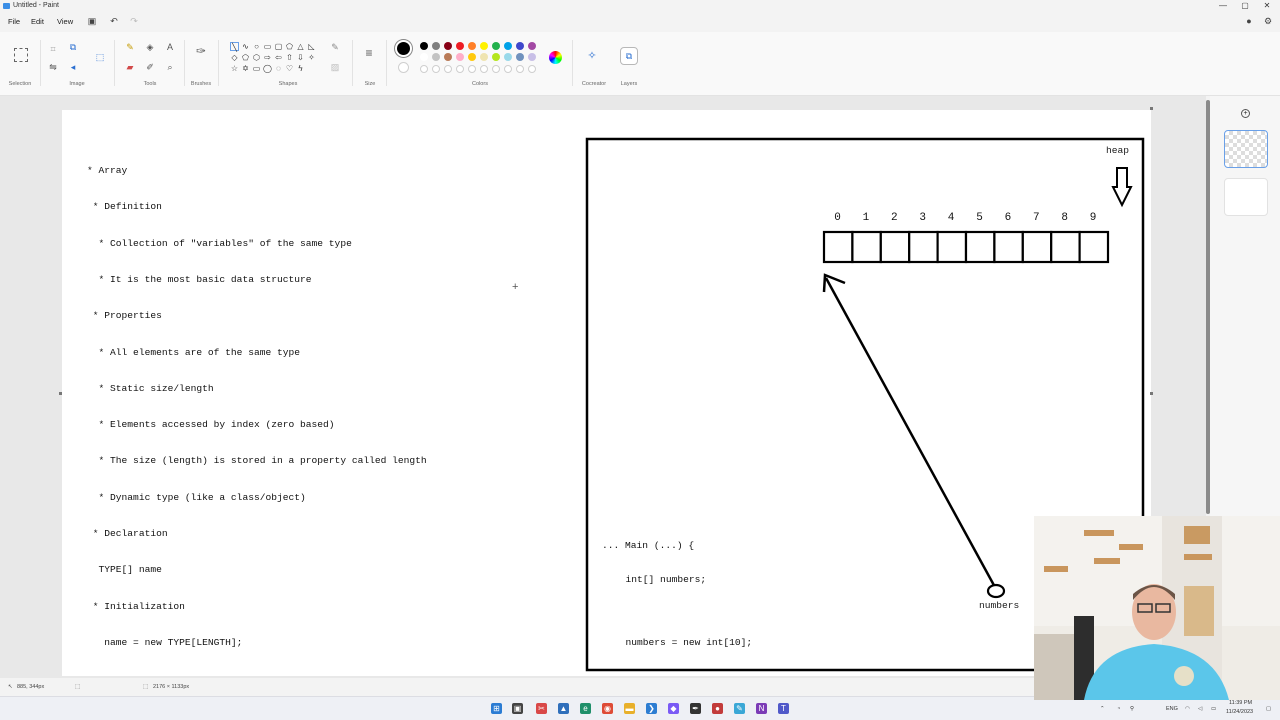  Describe the element at coordinates (717, 708) in the screenshot. I see `recorder-icon: ●` at that location.